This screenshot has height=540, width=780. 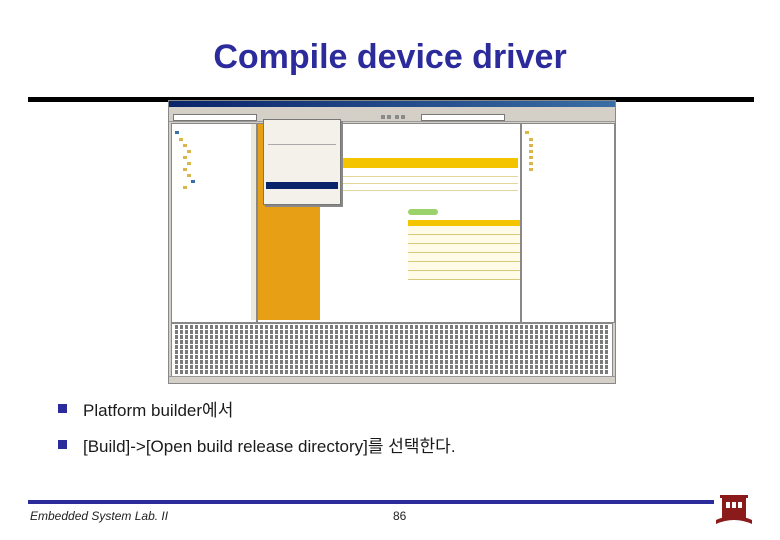 I want to click on open-build-release-directory-item, so click(x=302, y=185).